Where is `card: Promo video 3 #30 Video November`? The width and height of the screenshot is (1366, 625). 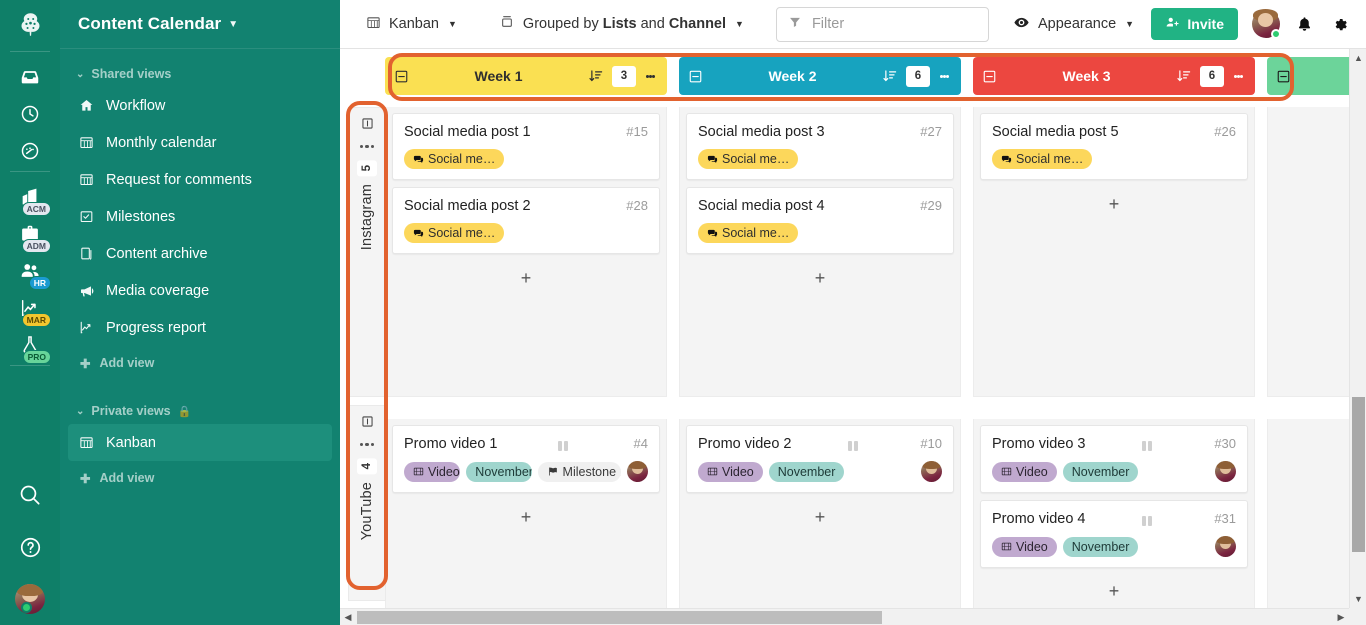
card: Promo video 3 #30 Video November is located at coordinates (1114, 459).